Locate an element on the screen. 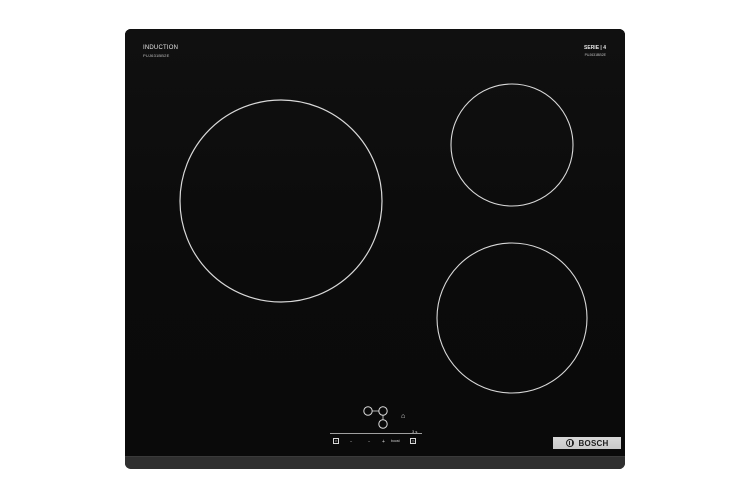 Image resolution: width=750 pixels, height=500 pixels. boost-button: boost is located at coordinates (395, 442).